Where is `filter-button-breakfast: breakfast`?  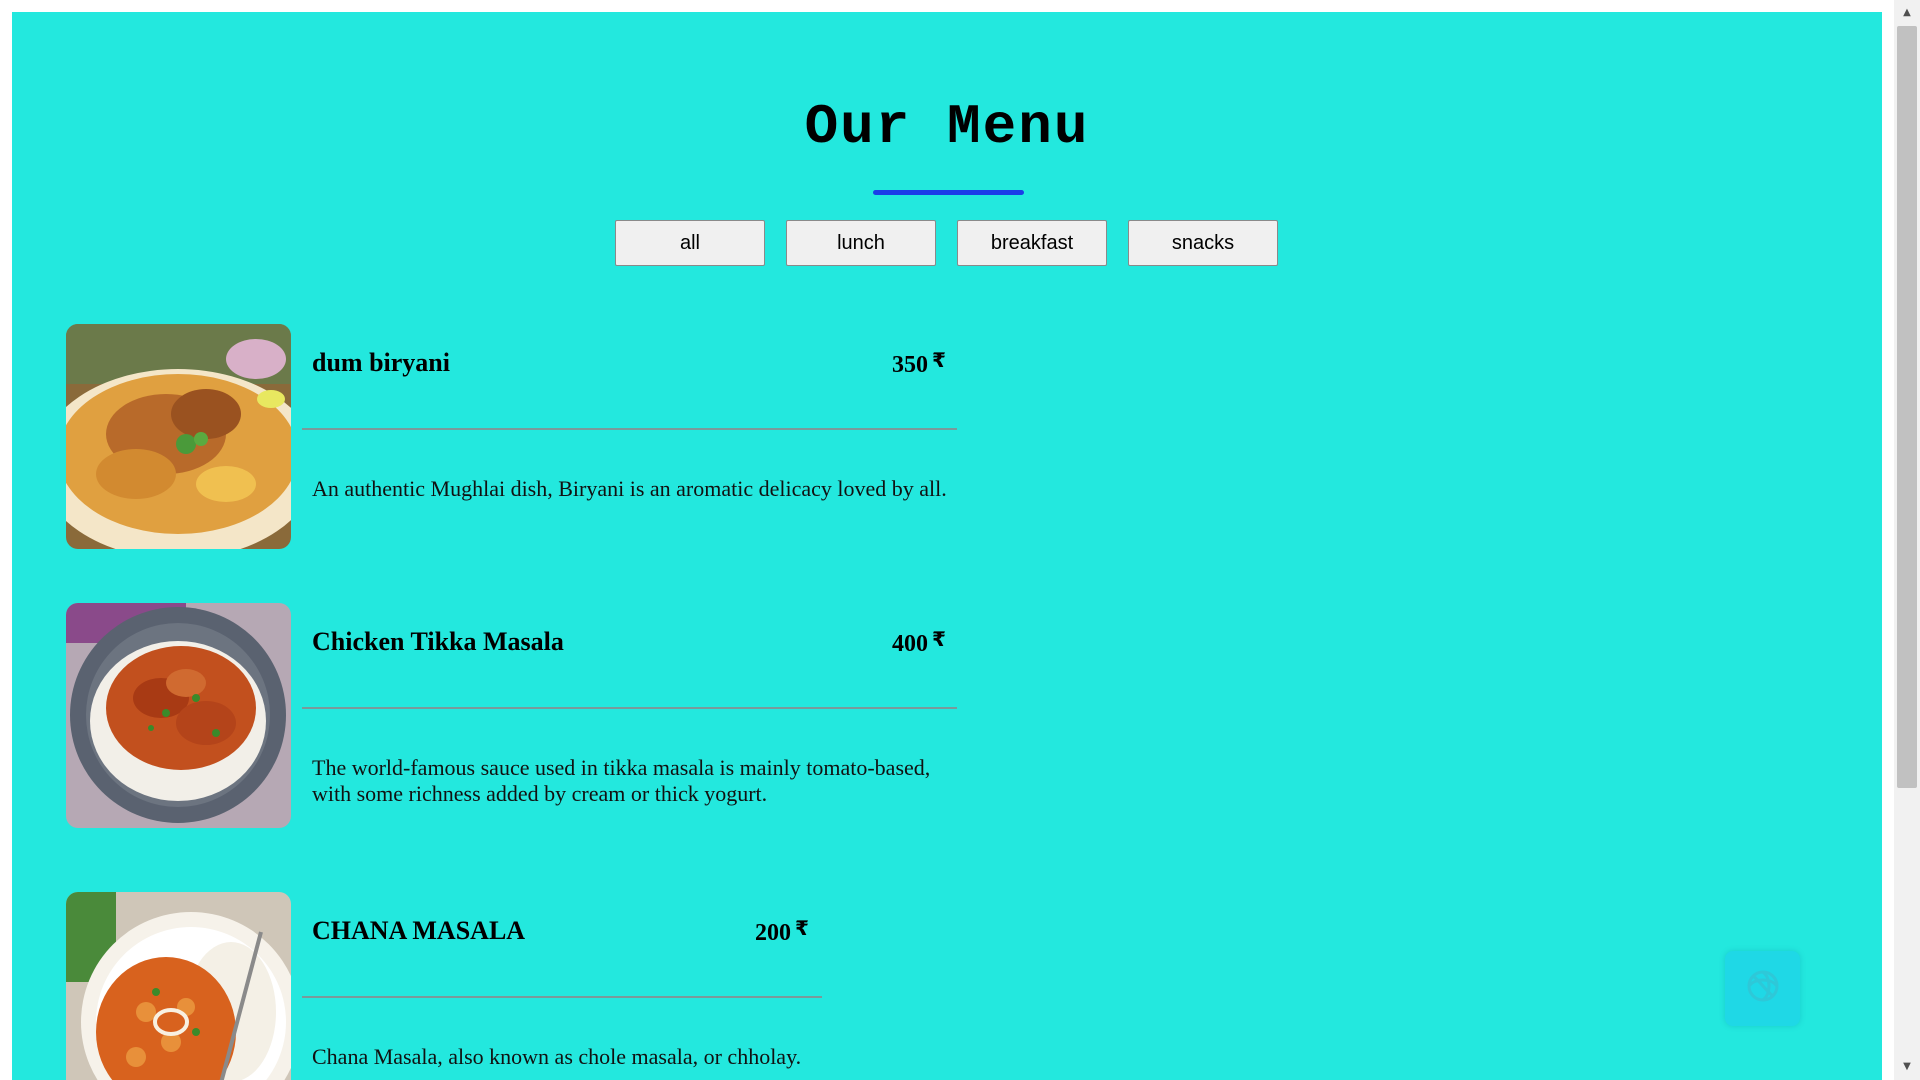 filter-button-breakfast: breakfast is located at coordinates (1032, 243).